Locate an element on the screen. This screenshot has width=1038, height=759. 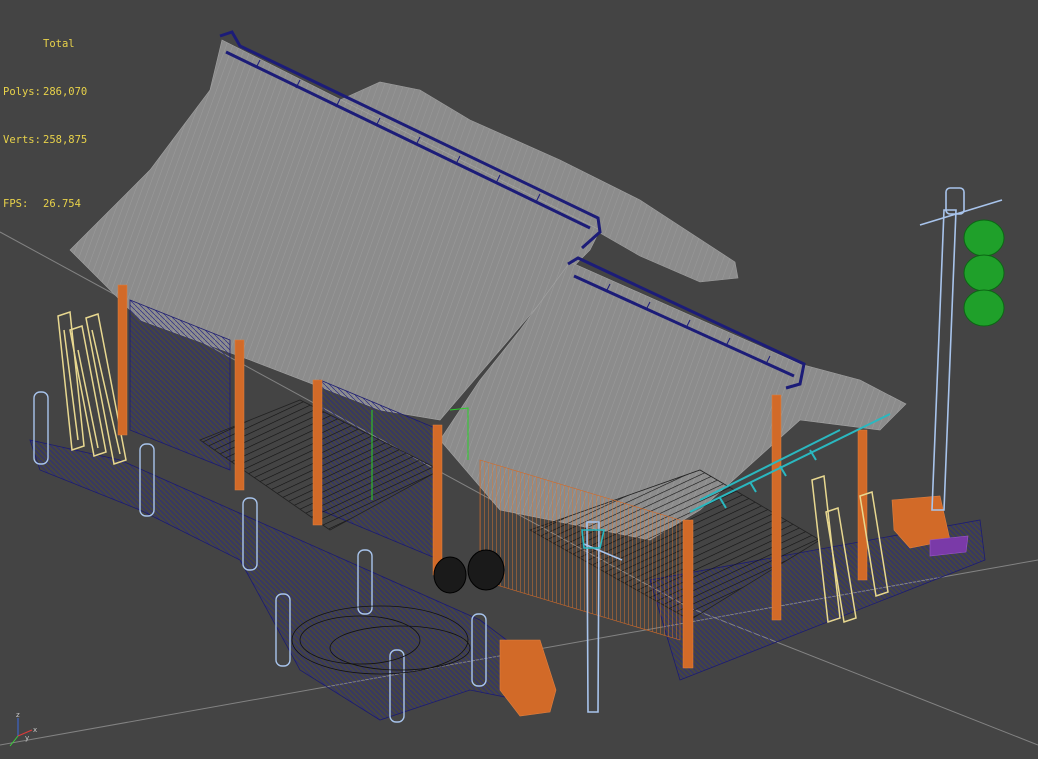
axis-tripod-icon: z x y is located at coordinates (23, 729).